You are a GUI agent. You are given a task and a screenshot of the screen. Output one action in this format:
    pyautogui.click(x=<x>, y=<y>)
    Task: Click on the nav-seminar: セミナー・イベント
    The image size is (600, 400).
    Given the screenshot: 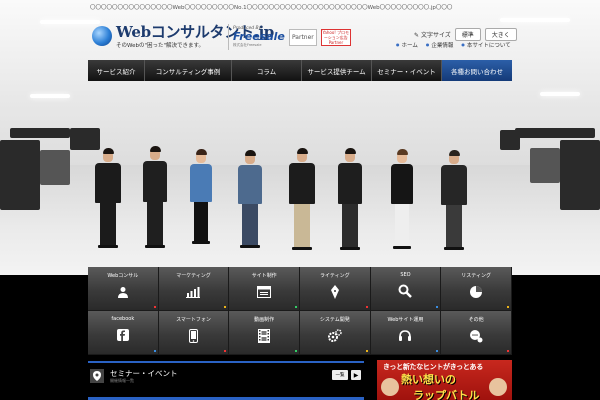 What is the action you would take?
    pyautogui.click(x=407, y=70)
    